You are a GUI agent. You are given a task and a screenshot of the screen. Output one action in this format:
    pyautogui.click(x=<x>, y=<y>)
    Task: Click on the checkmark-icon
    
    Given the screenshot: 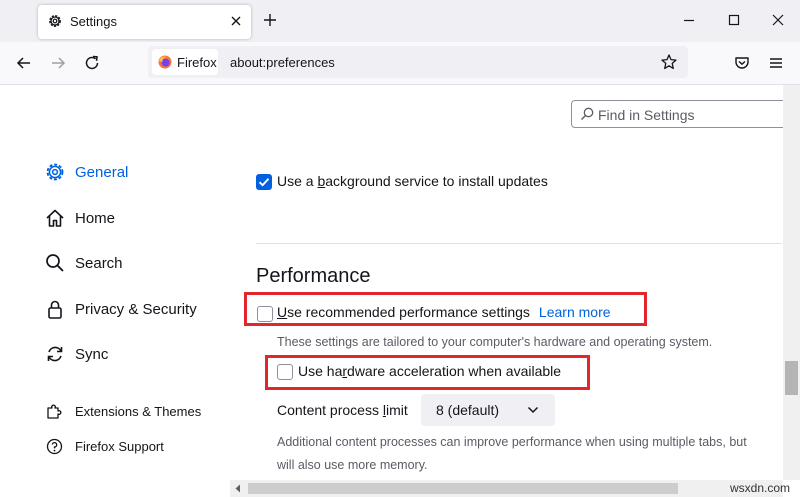 What is the action you would take?
    pyautogui.click(x=264, y=182)
    